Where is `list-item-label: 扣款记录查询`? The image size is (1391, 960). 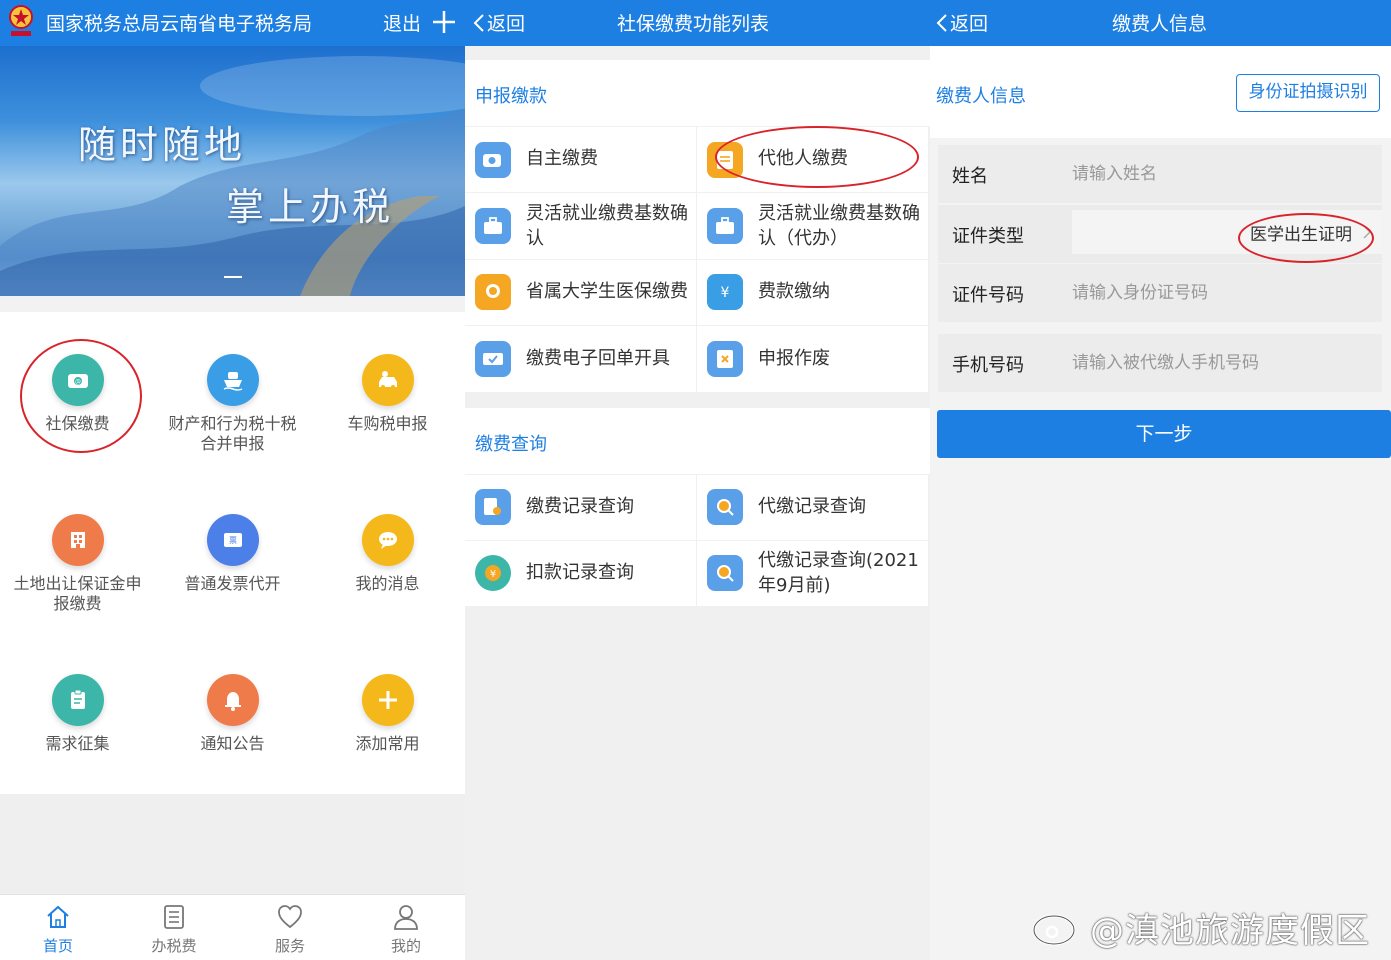
list-item-label: 扣款记录查询 is located at coordinates (580, 572).